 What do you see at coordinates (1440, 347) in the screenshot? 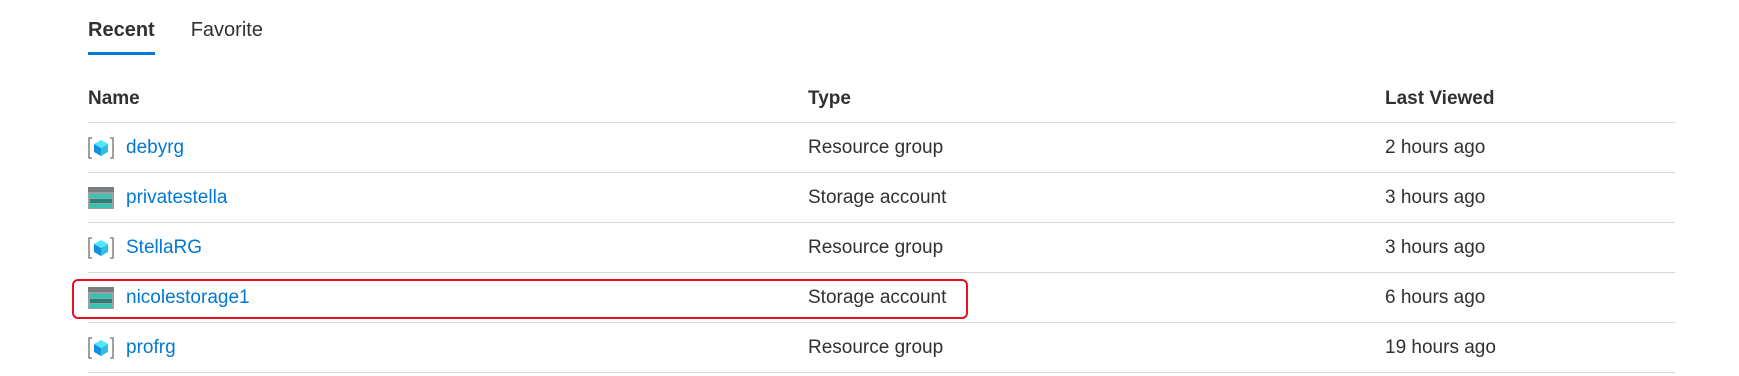
I see `last-viewed-cell: 19 hours ago` at bounding box center [1440, 347].